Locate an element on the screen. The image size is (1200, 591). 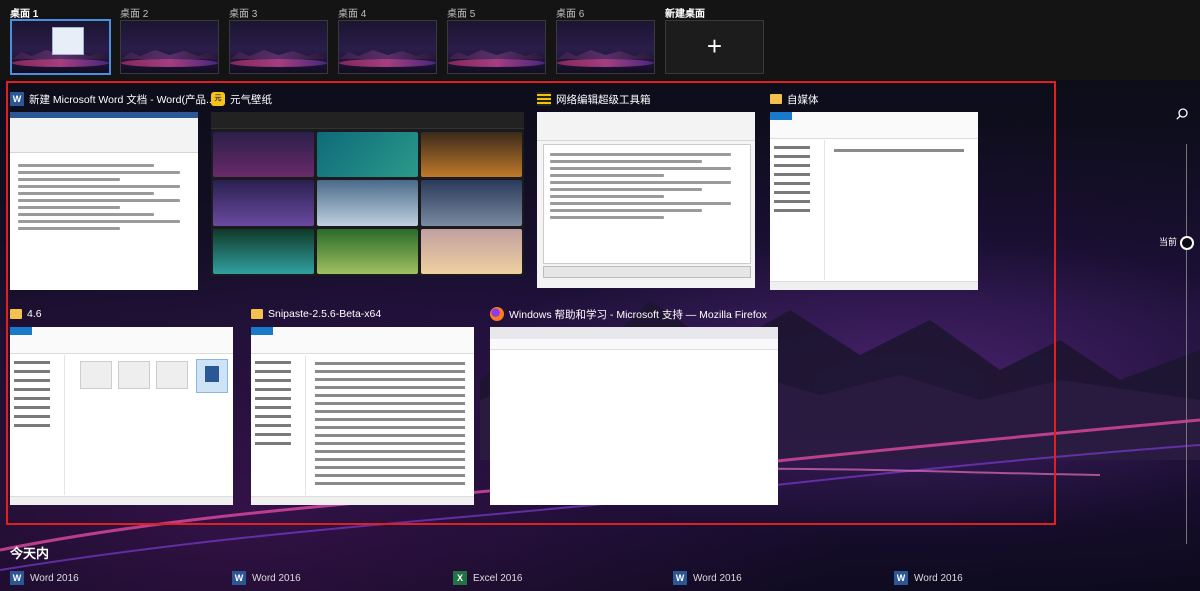
timeline-track is located at coordinates (1186, 344).